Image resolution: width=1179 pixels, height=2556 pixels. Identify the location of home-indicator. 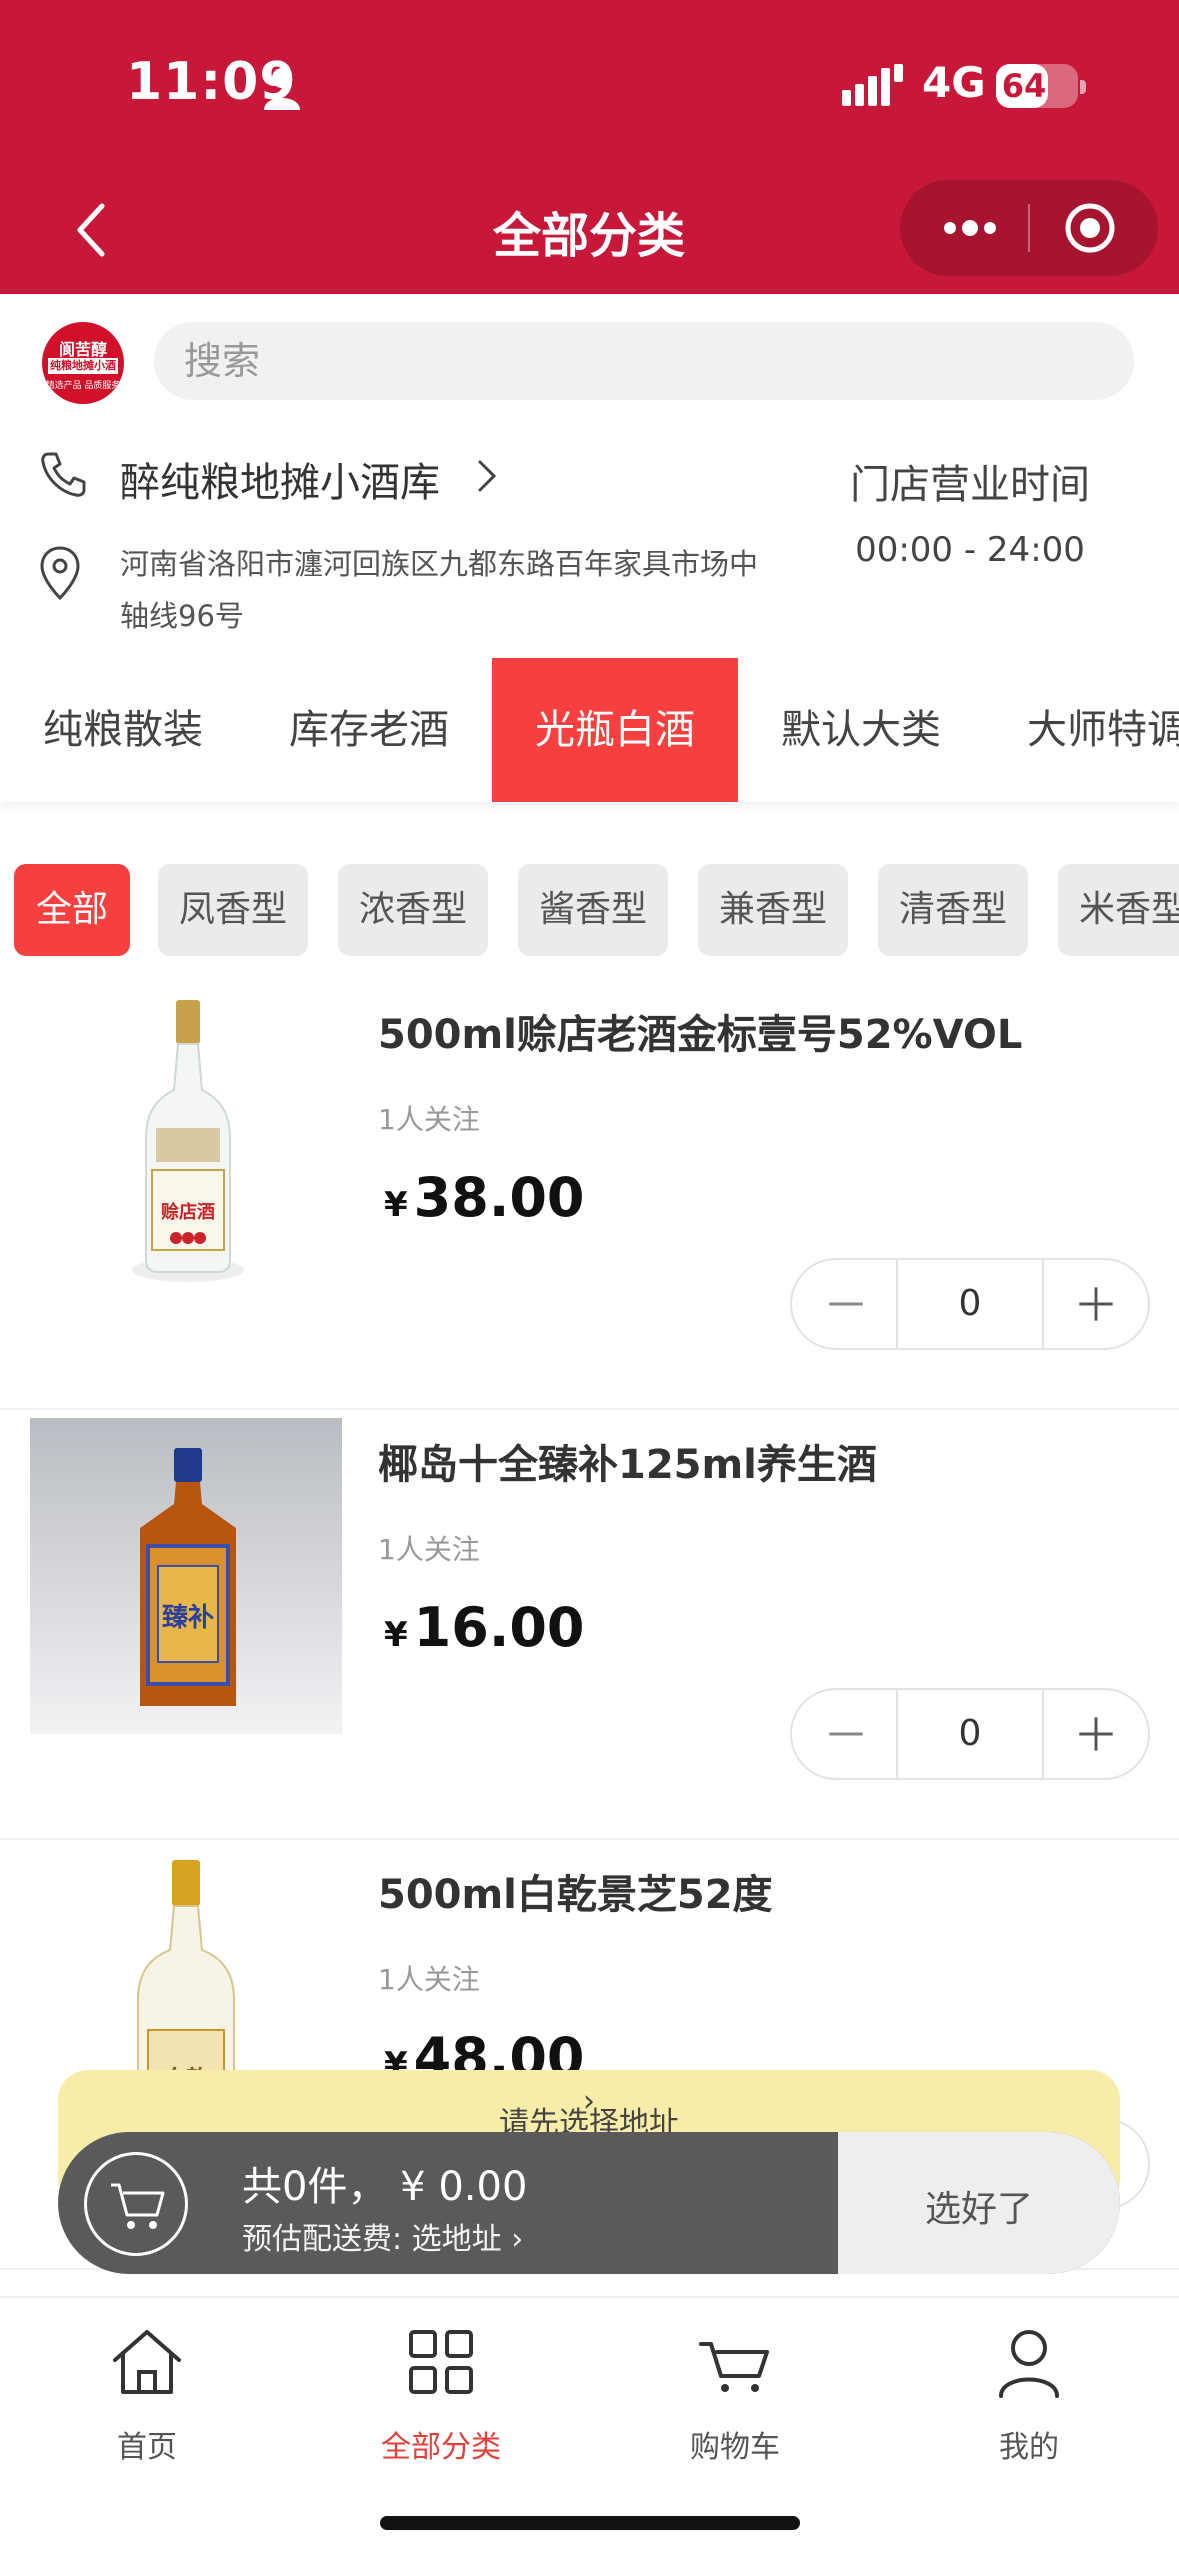
(590, 2523).